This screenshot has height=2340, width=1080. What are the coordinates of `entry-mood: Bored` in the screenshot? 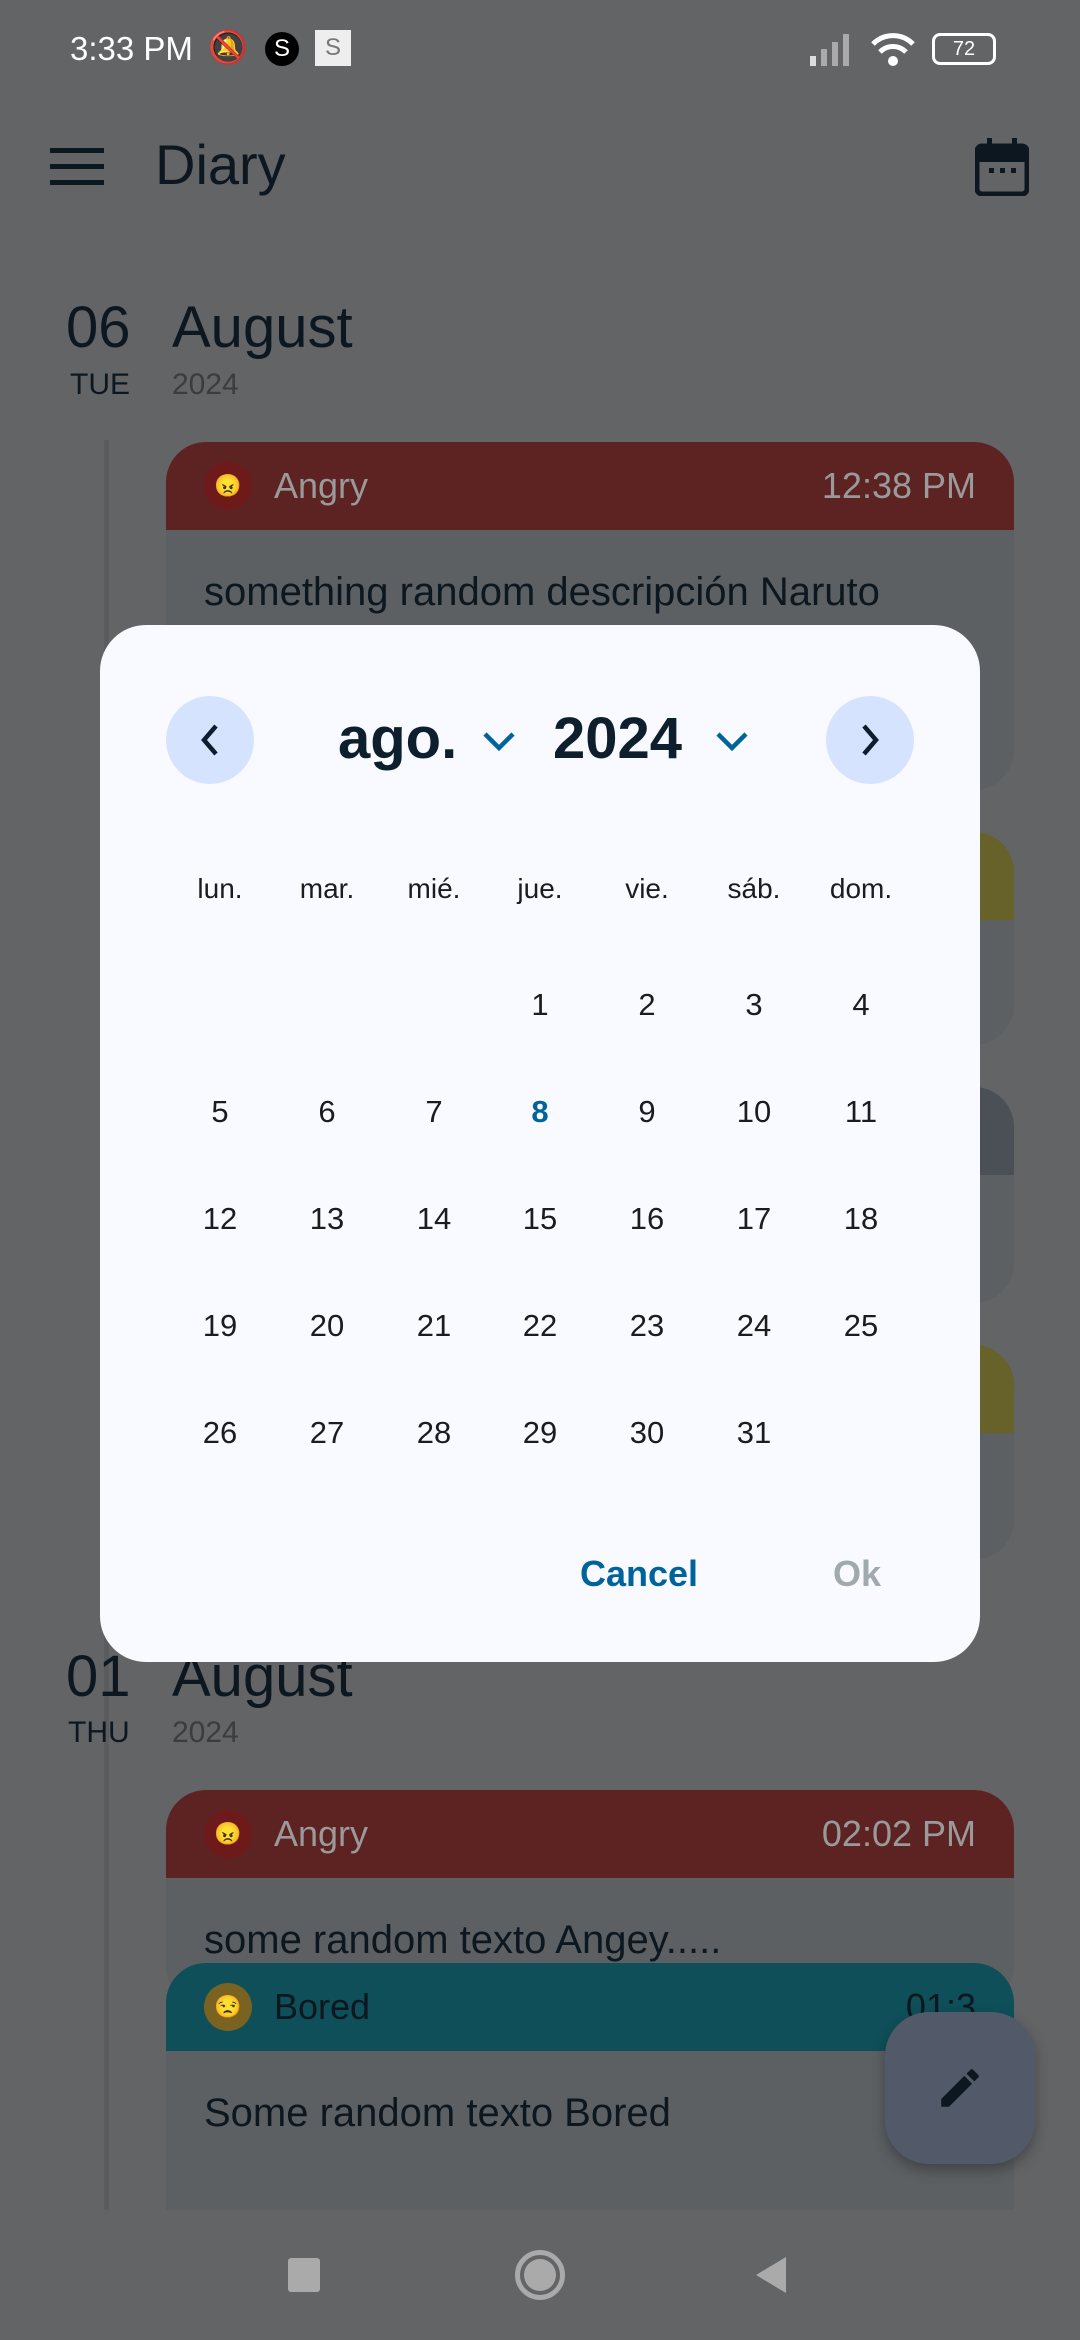 It's located at (322, 2006).